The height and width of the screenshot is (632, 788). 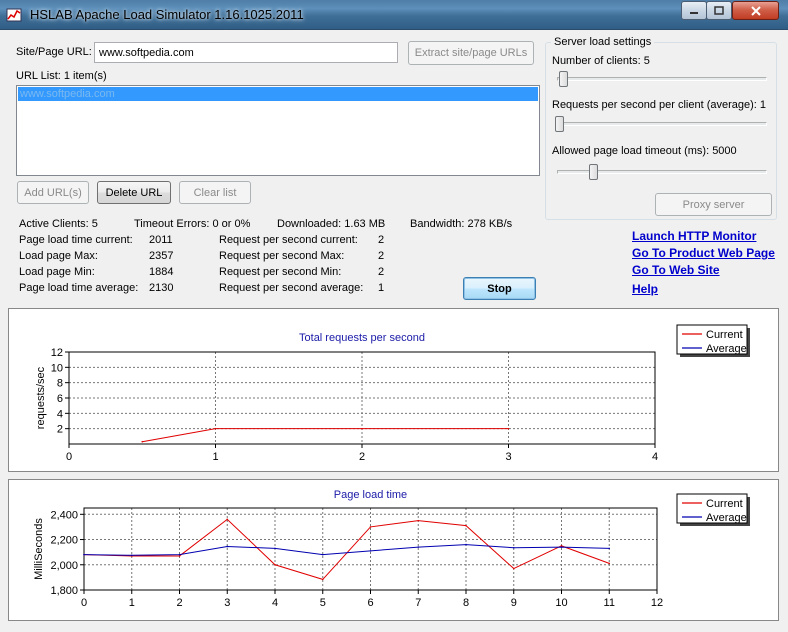 What do you see at coordinates (713, 204) in the screenshot?
I see `proxy-server-button: Proxy server` at bounding box center [713, 204].